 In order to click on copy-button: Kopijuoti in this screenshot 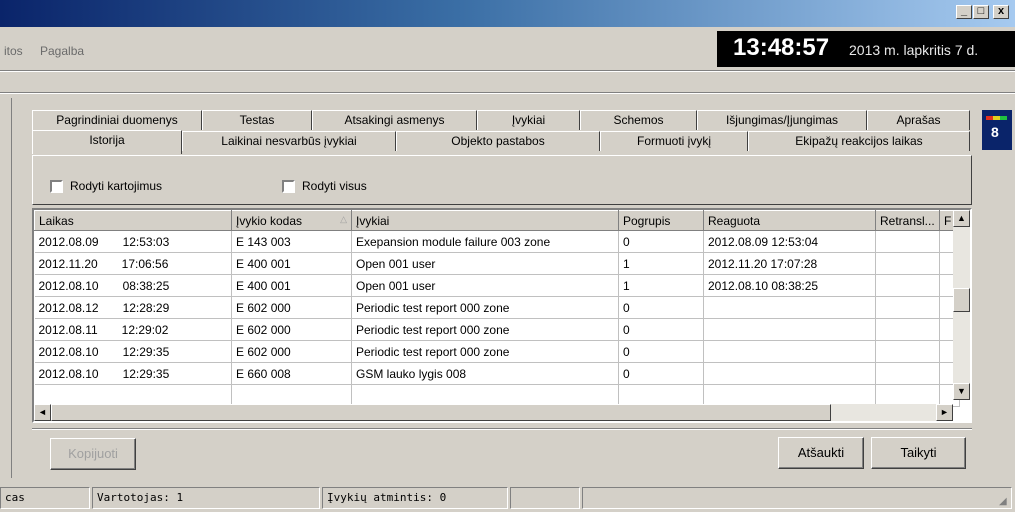, I will do `click(93, 454)`.